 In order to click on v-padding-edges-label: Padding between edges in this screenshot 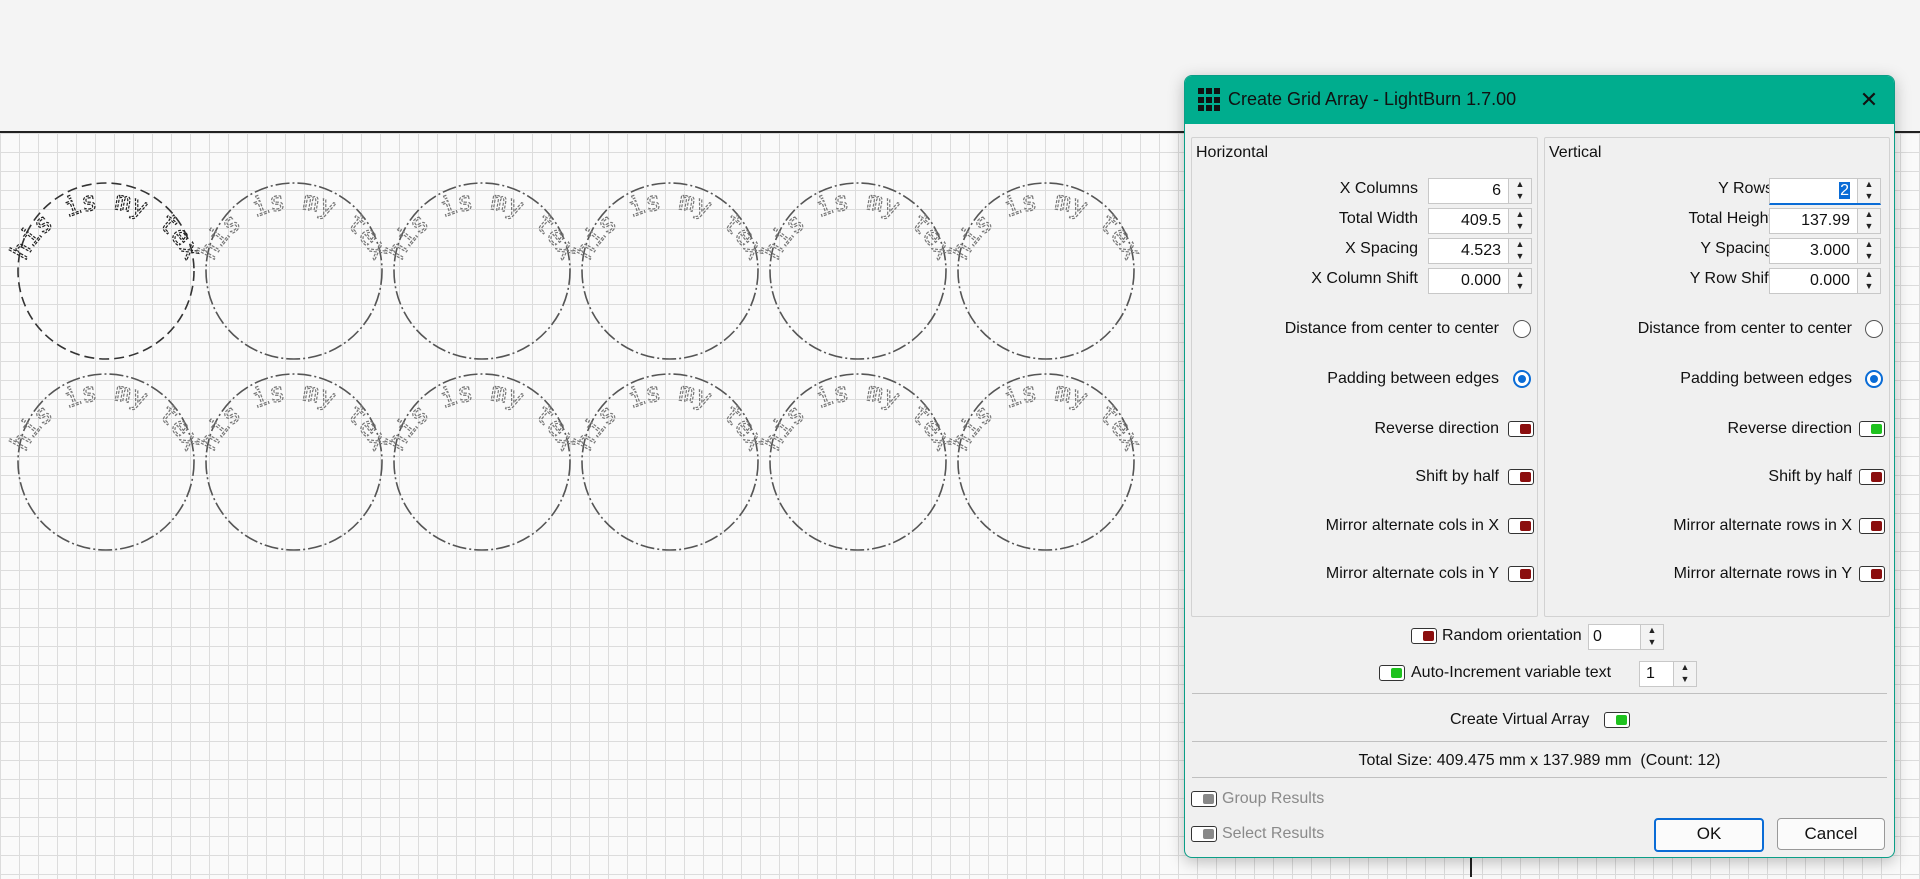, I will do `click(1766, 378)`.